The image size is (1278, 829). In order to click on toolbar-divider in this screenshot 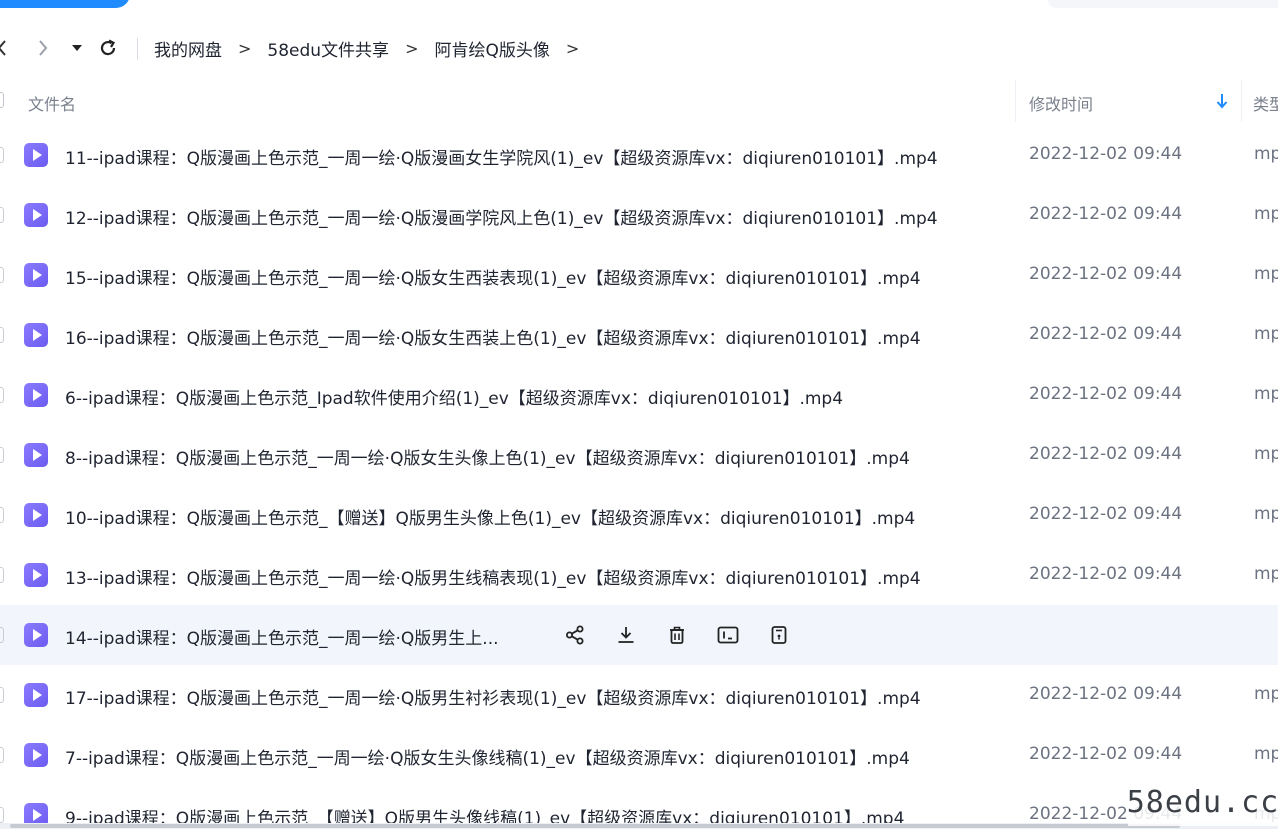, I will do `click(137, 49)`.